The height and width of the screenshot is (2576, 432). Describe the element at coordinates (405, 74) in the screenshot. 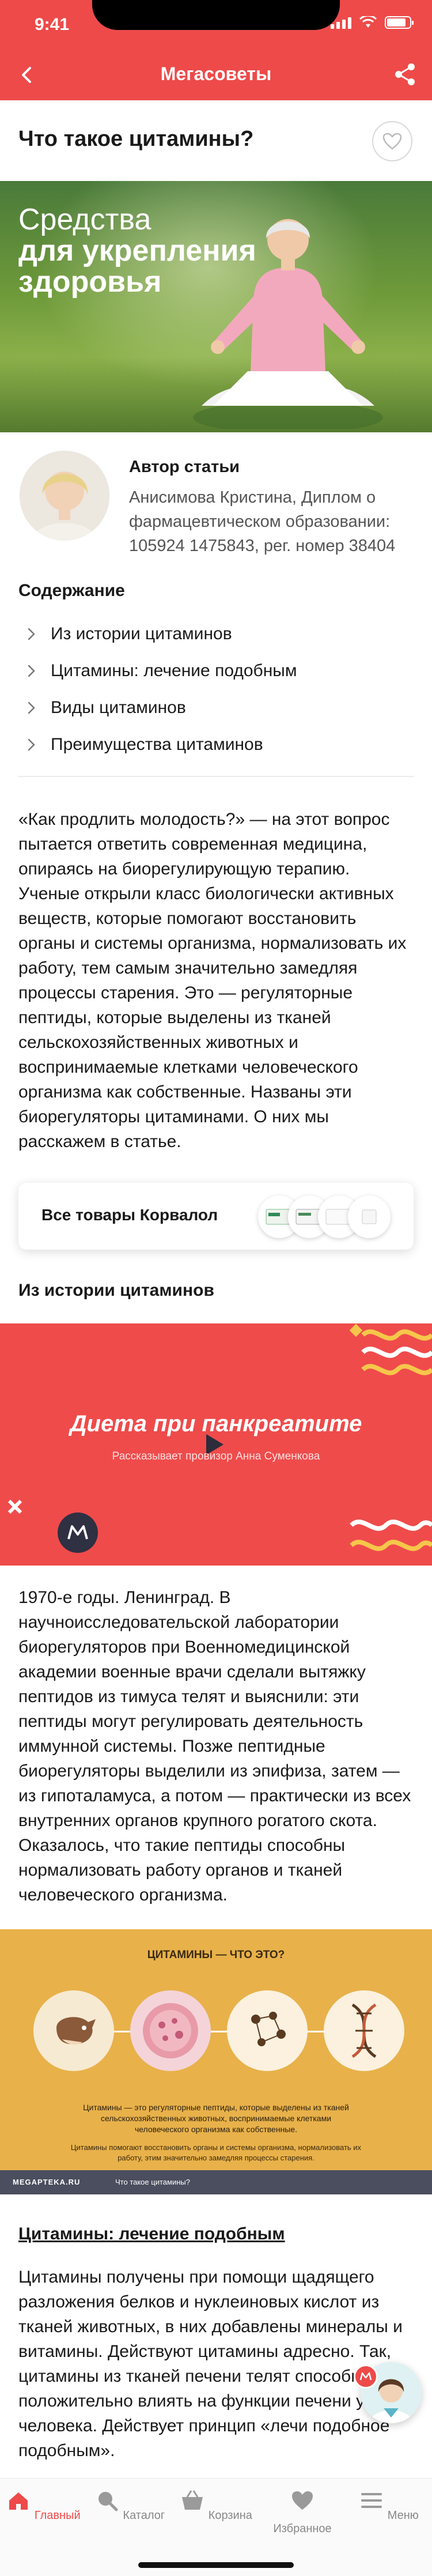

I see `share-icon` at that location.